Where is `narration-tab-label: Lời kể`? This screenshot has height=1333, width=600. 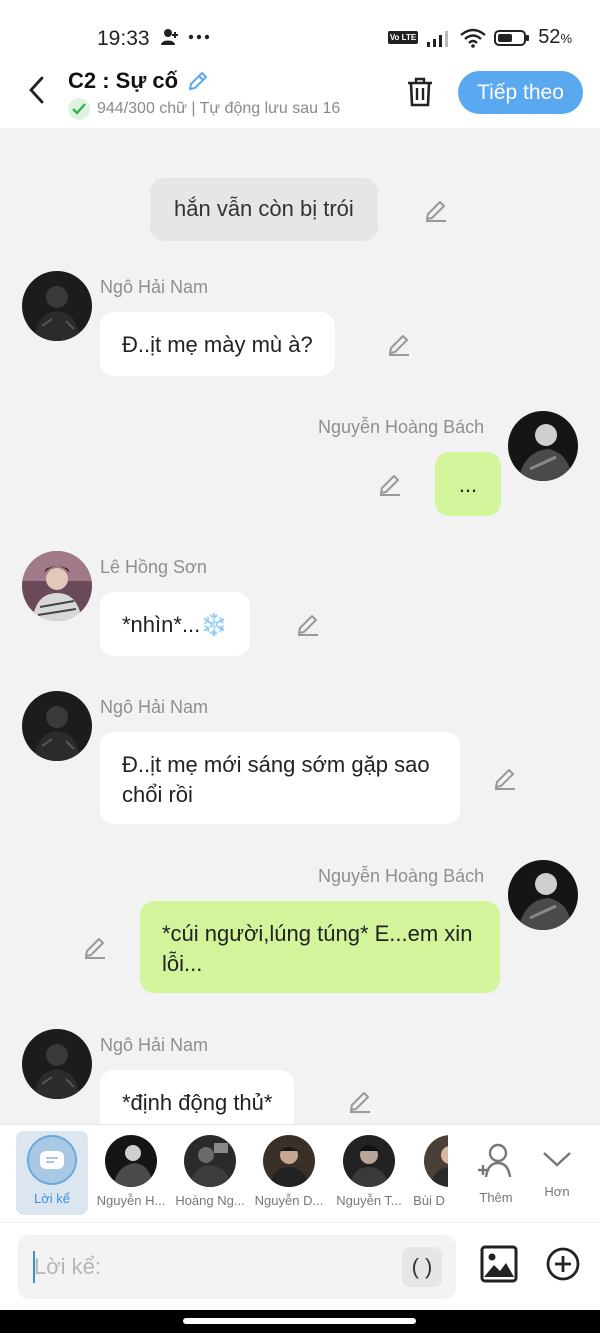 narration-tab-label: Lời kể is located at coordinates (52, 1198).